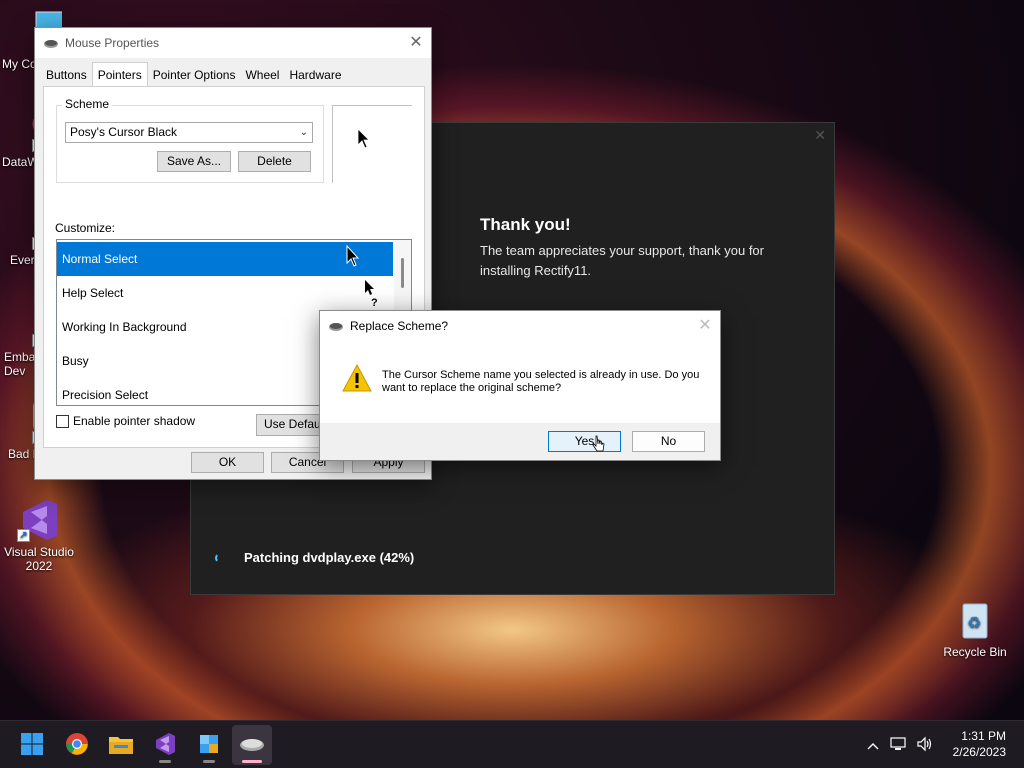 Image resolution: width=1024 pixels, height=768 pixels. I want to click on taskbar-file-explorer, so click(121, 745).